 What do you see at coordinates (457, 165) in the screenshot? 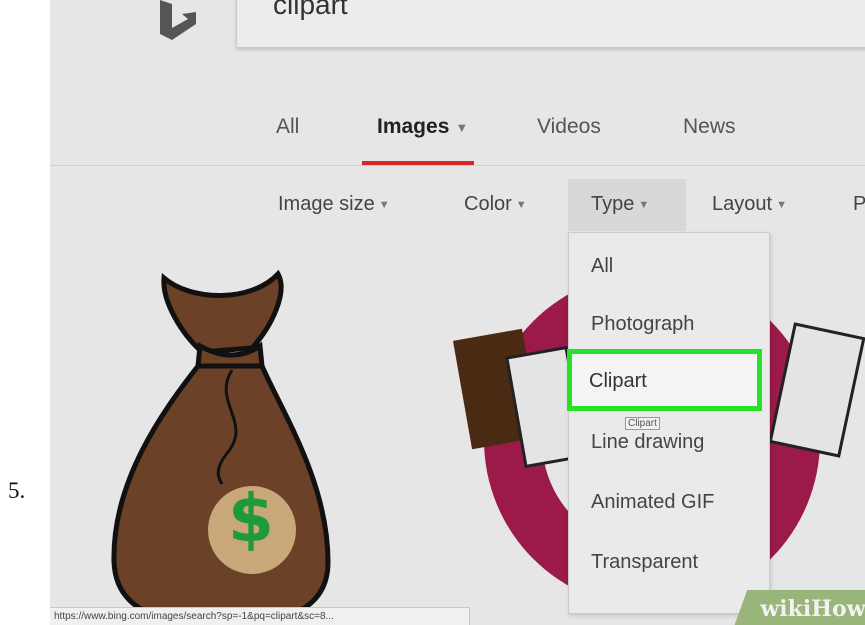
I see `tabs-divider` at bounding box center [457, 165].